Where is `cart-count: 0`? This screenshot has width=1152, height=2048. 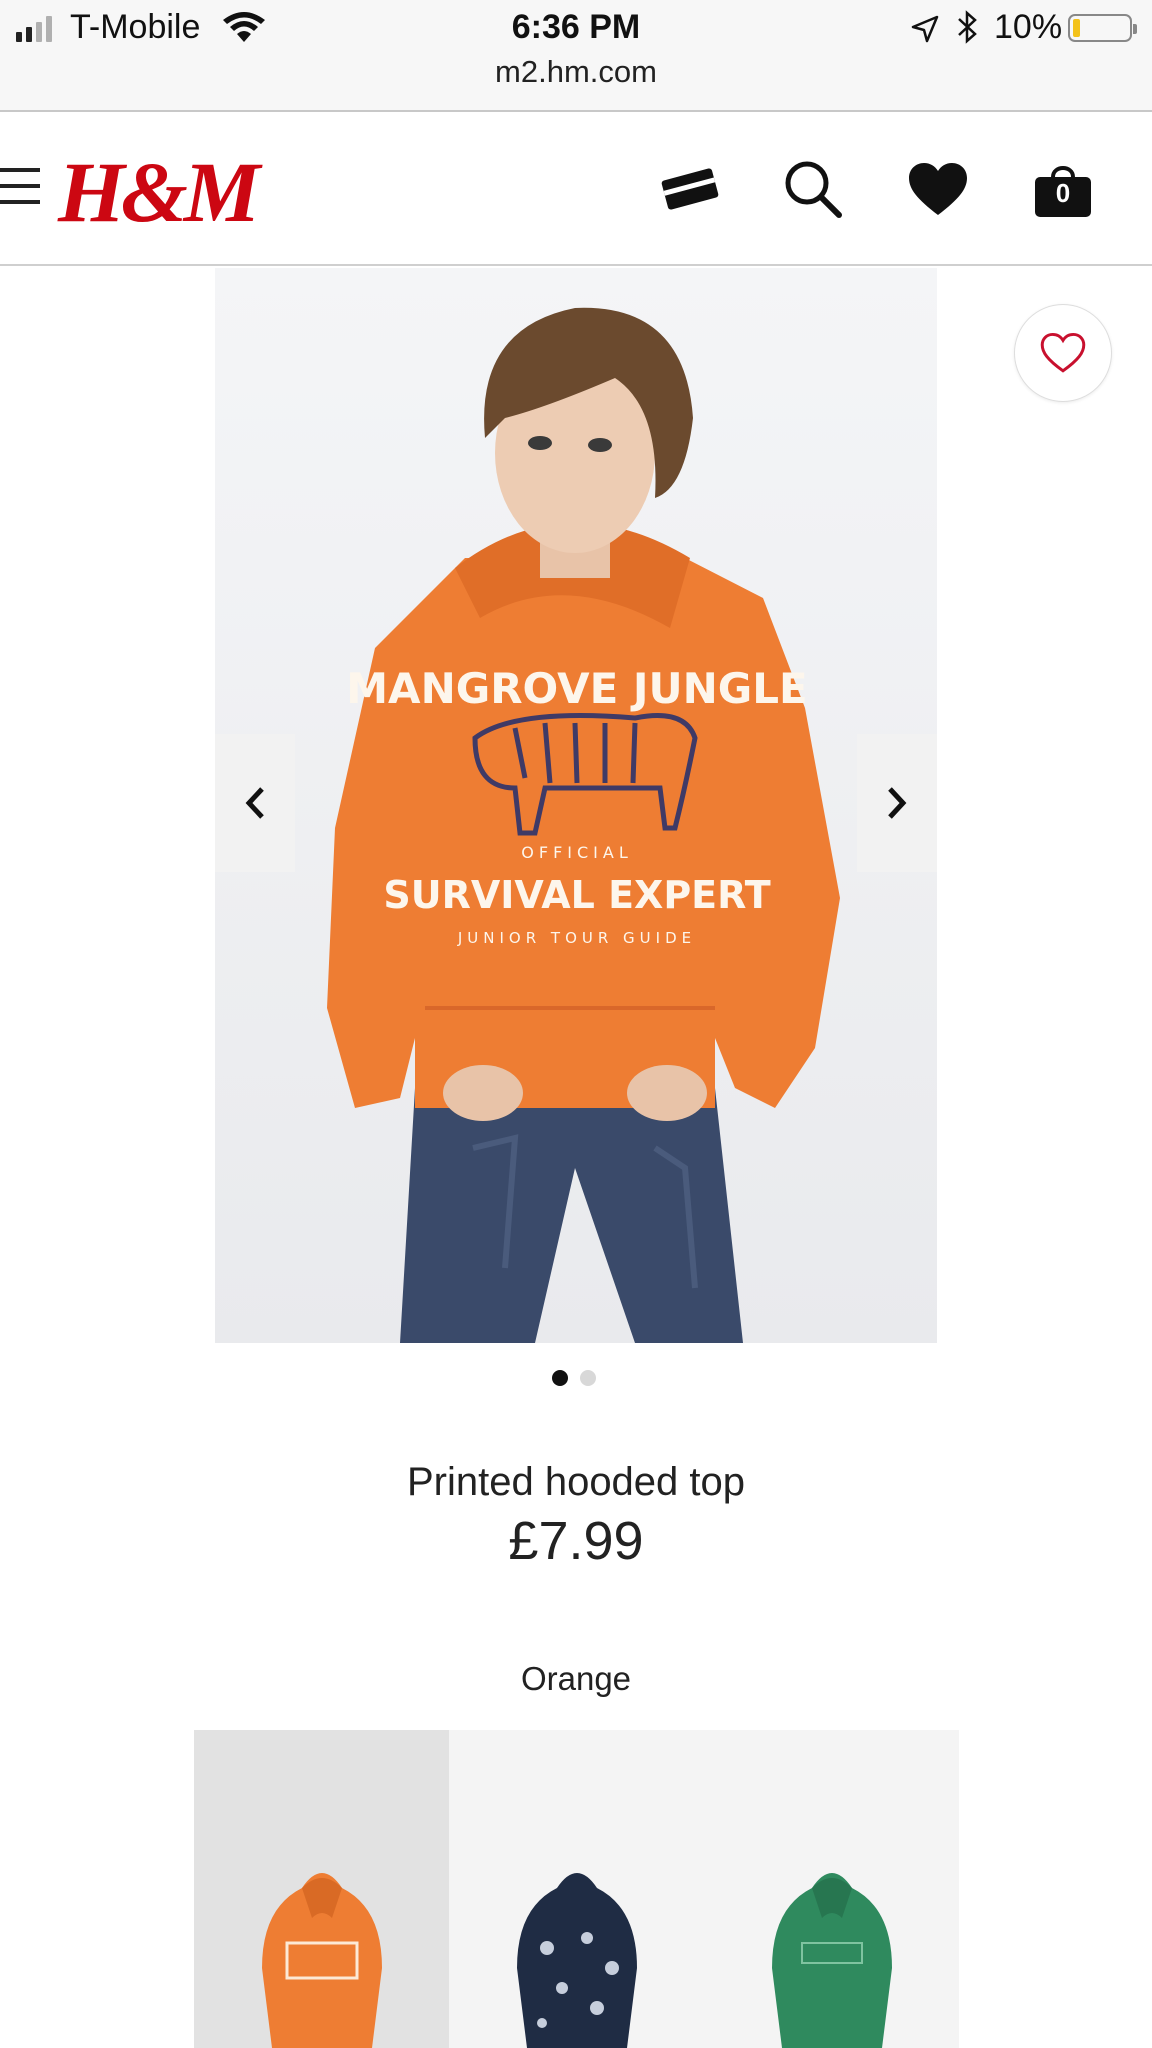
cart-count: 0 is located at coordinates (1063, 193).